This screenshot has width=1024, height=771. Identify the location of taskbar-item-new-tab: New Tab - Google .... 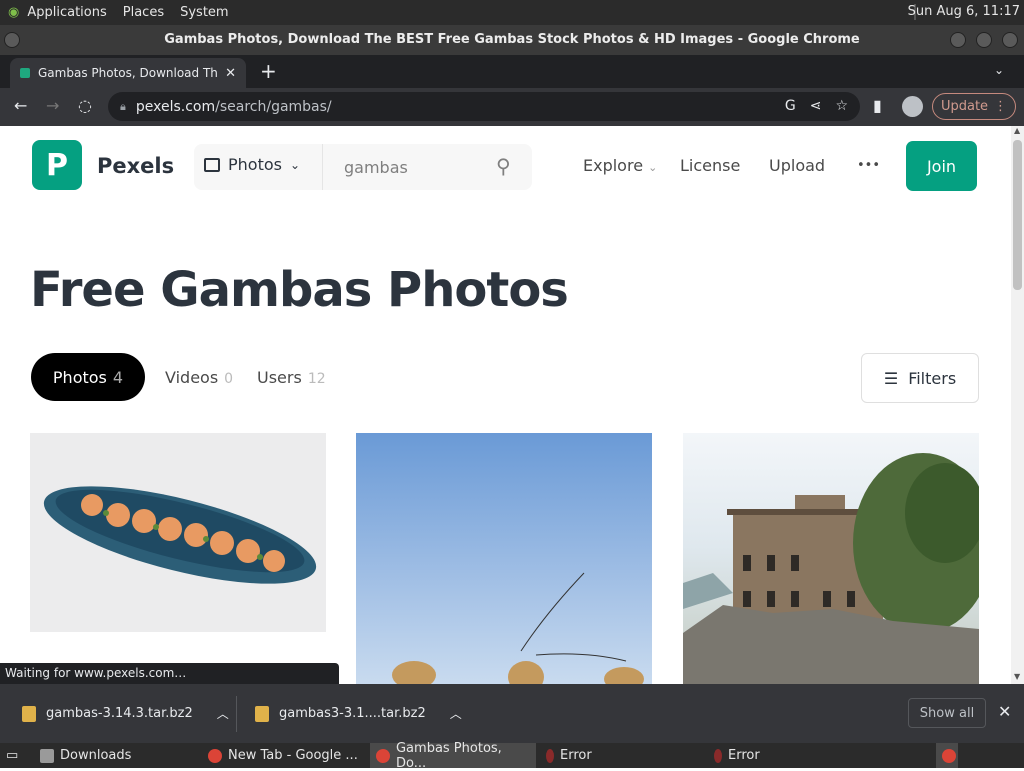
(280, 755).